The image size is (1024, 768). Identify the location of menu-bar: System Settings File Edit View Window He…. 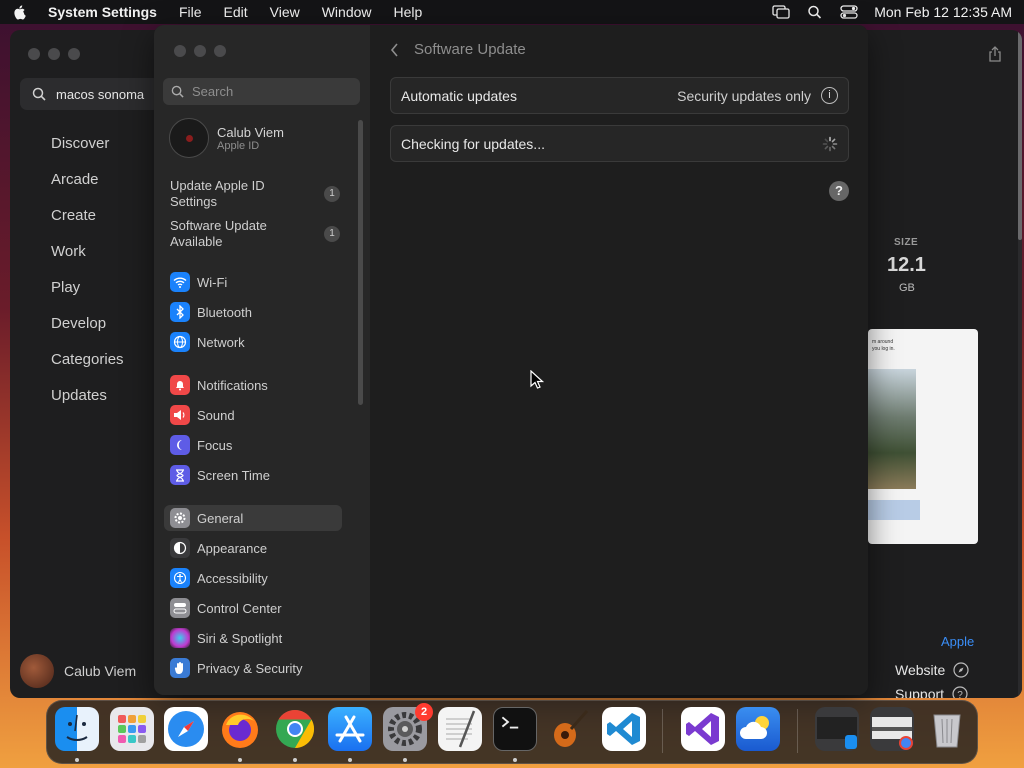
(512, 12).